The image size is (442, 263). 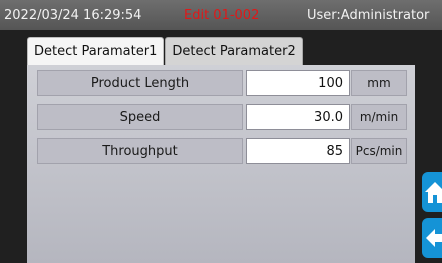 I want to click on back-button, so click(x=432, y=238).